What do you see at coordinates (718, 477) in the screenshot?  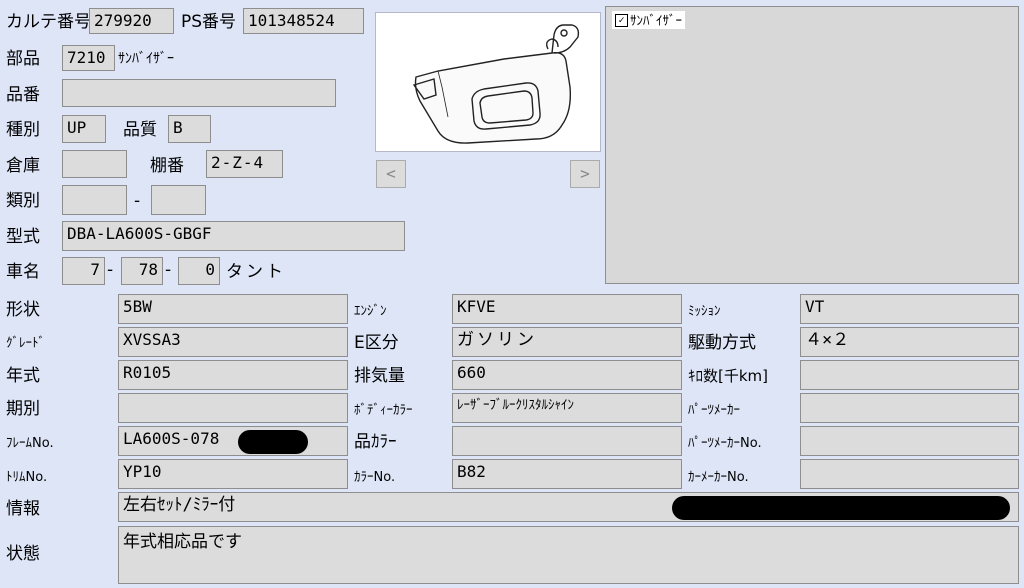 I see `carmakerno-label: ｶｰﾒｰｶｰNo.` at bounding box center [718, 477].